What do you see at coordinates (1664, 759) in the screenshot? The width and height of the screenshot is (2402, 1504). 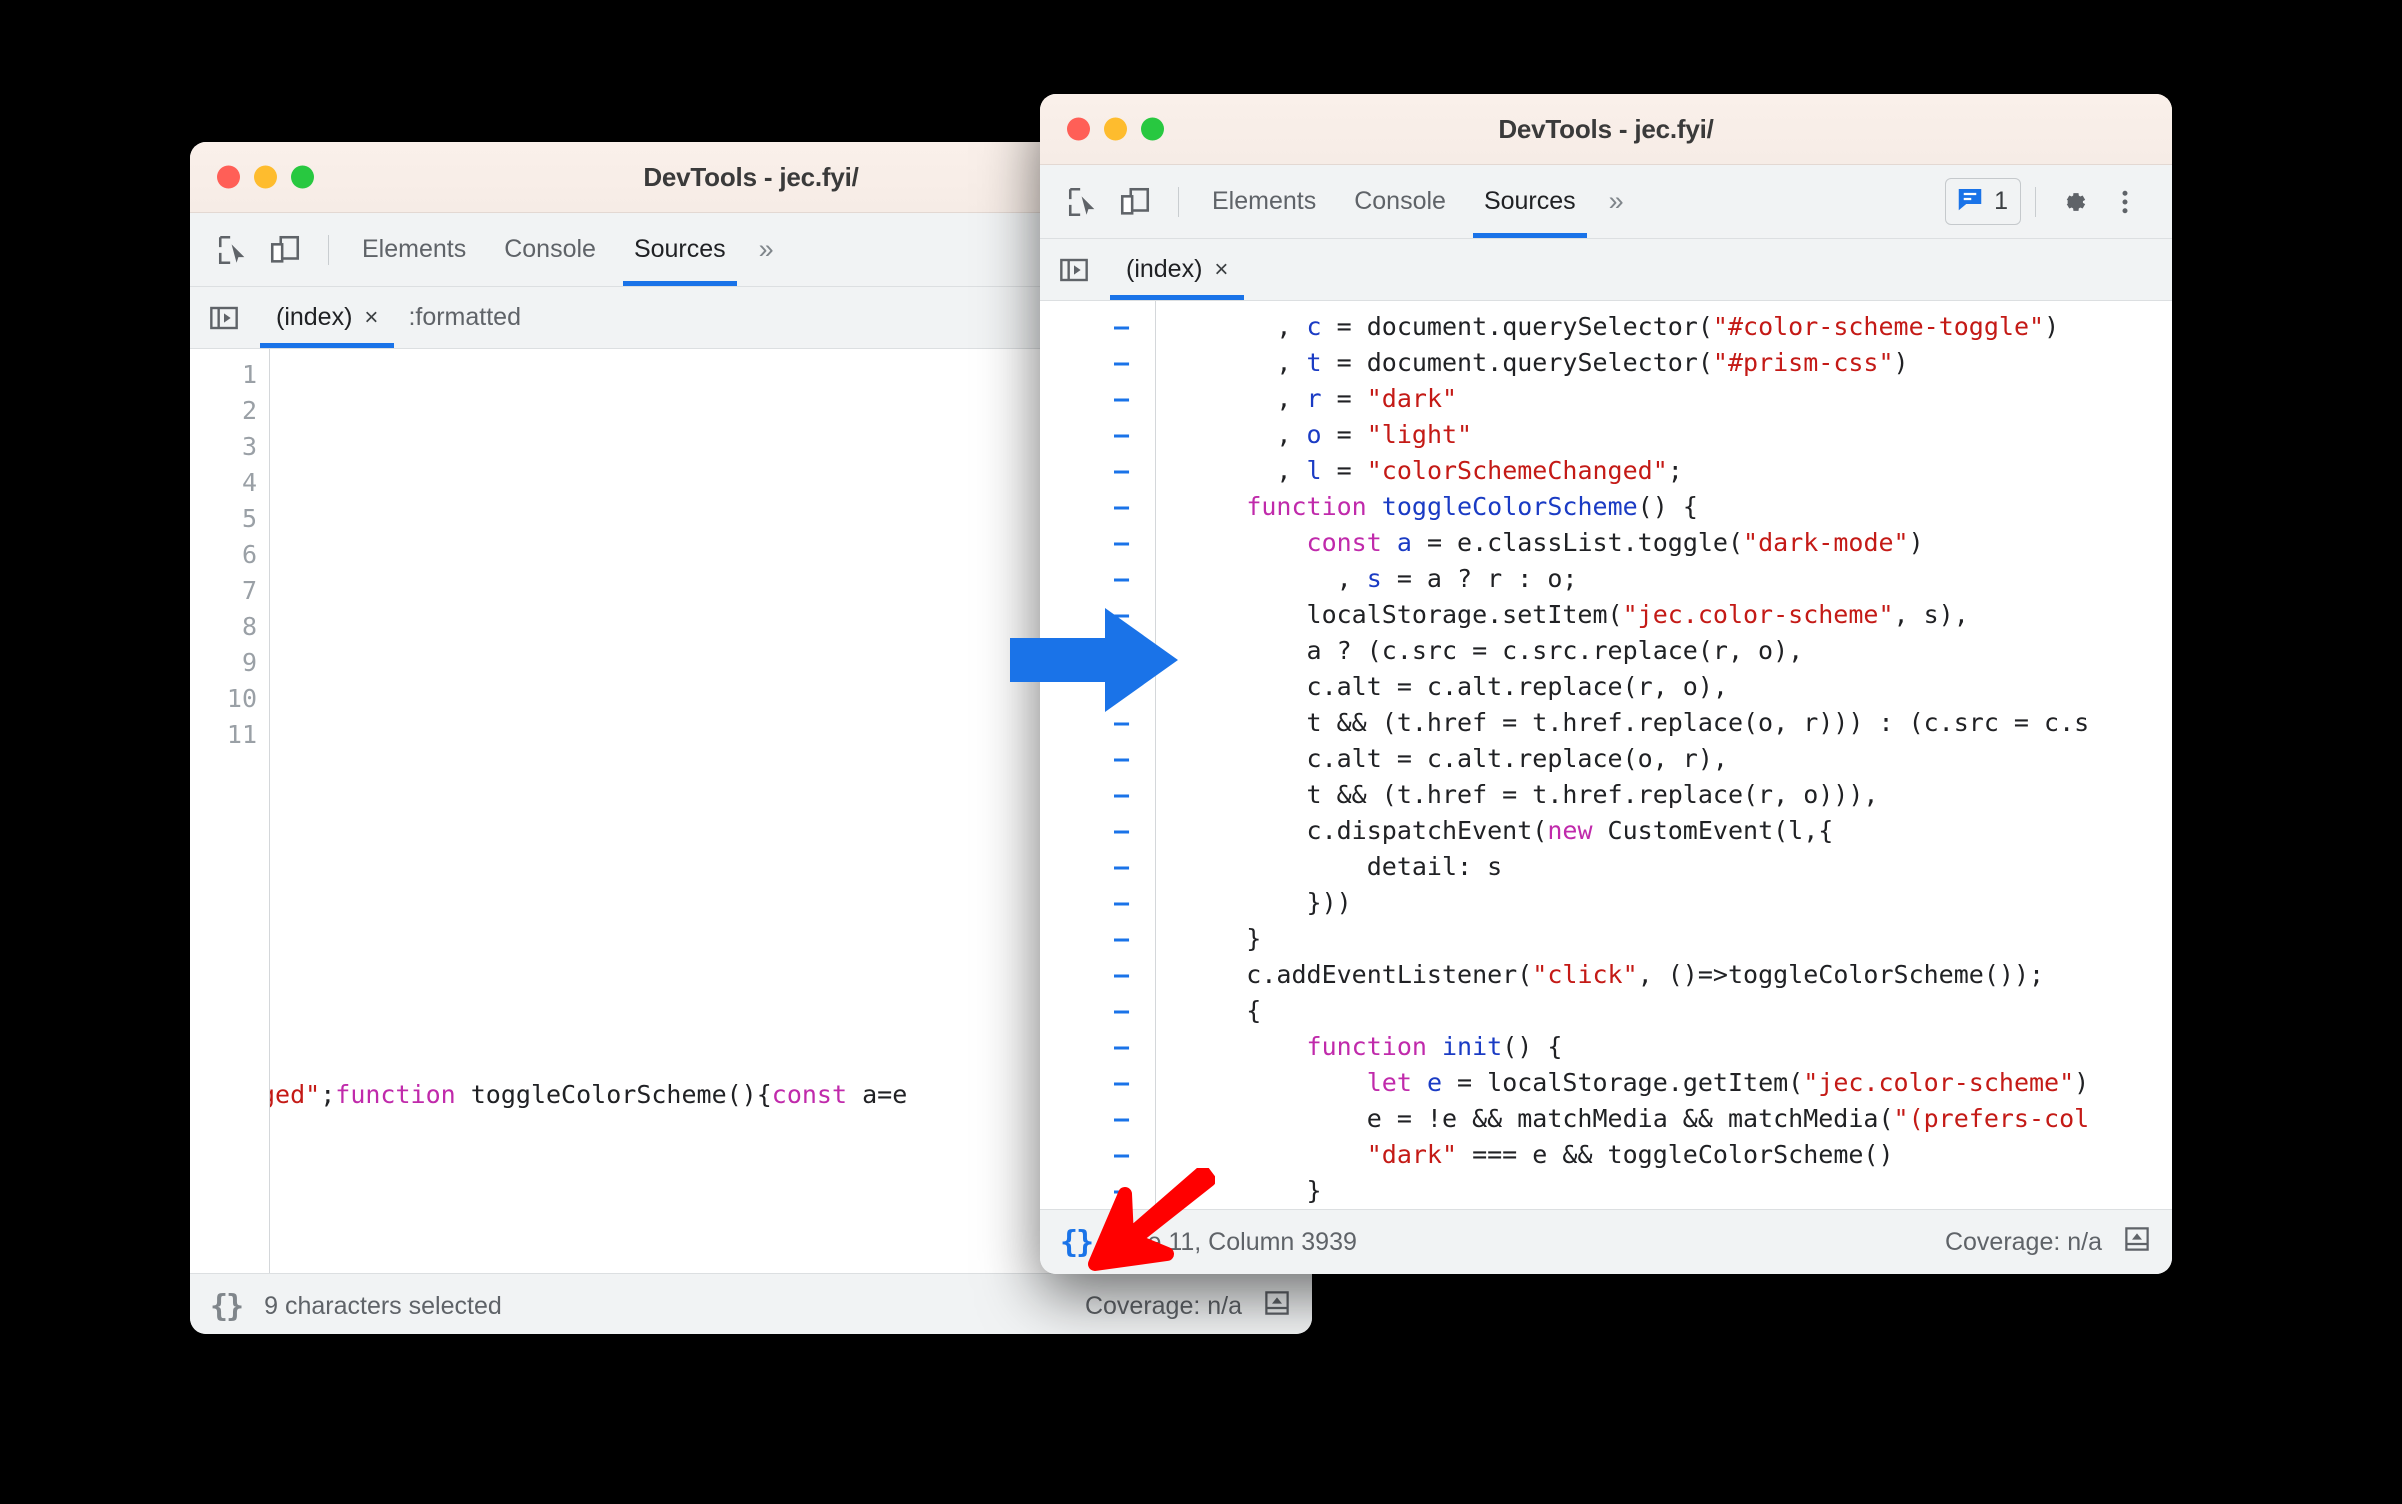 I see `code-line: c.alt = c.alt.replace(o, r),` at bounding box center [1664, 759].